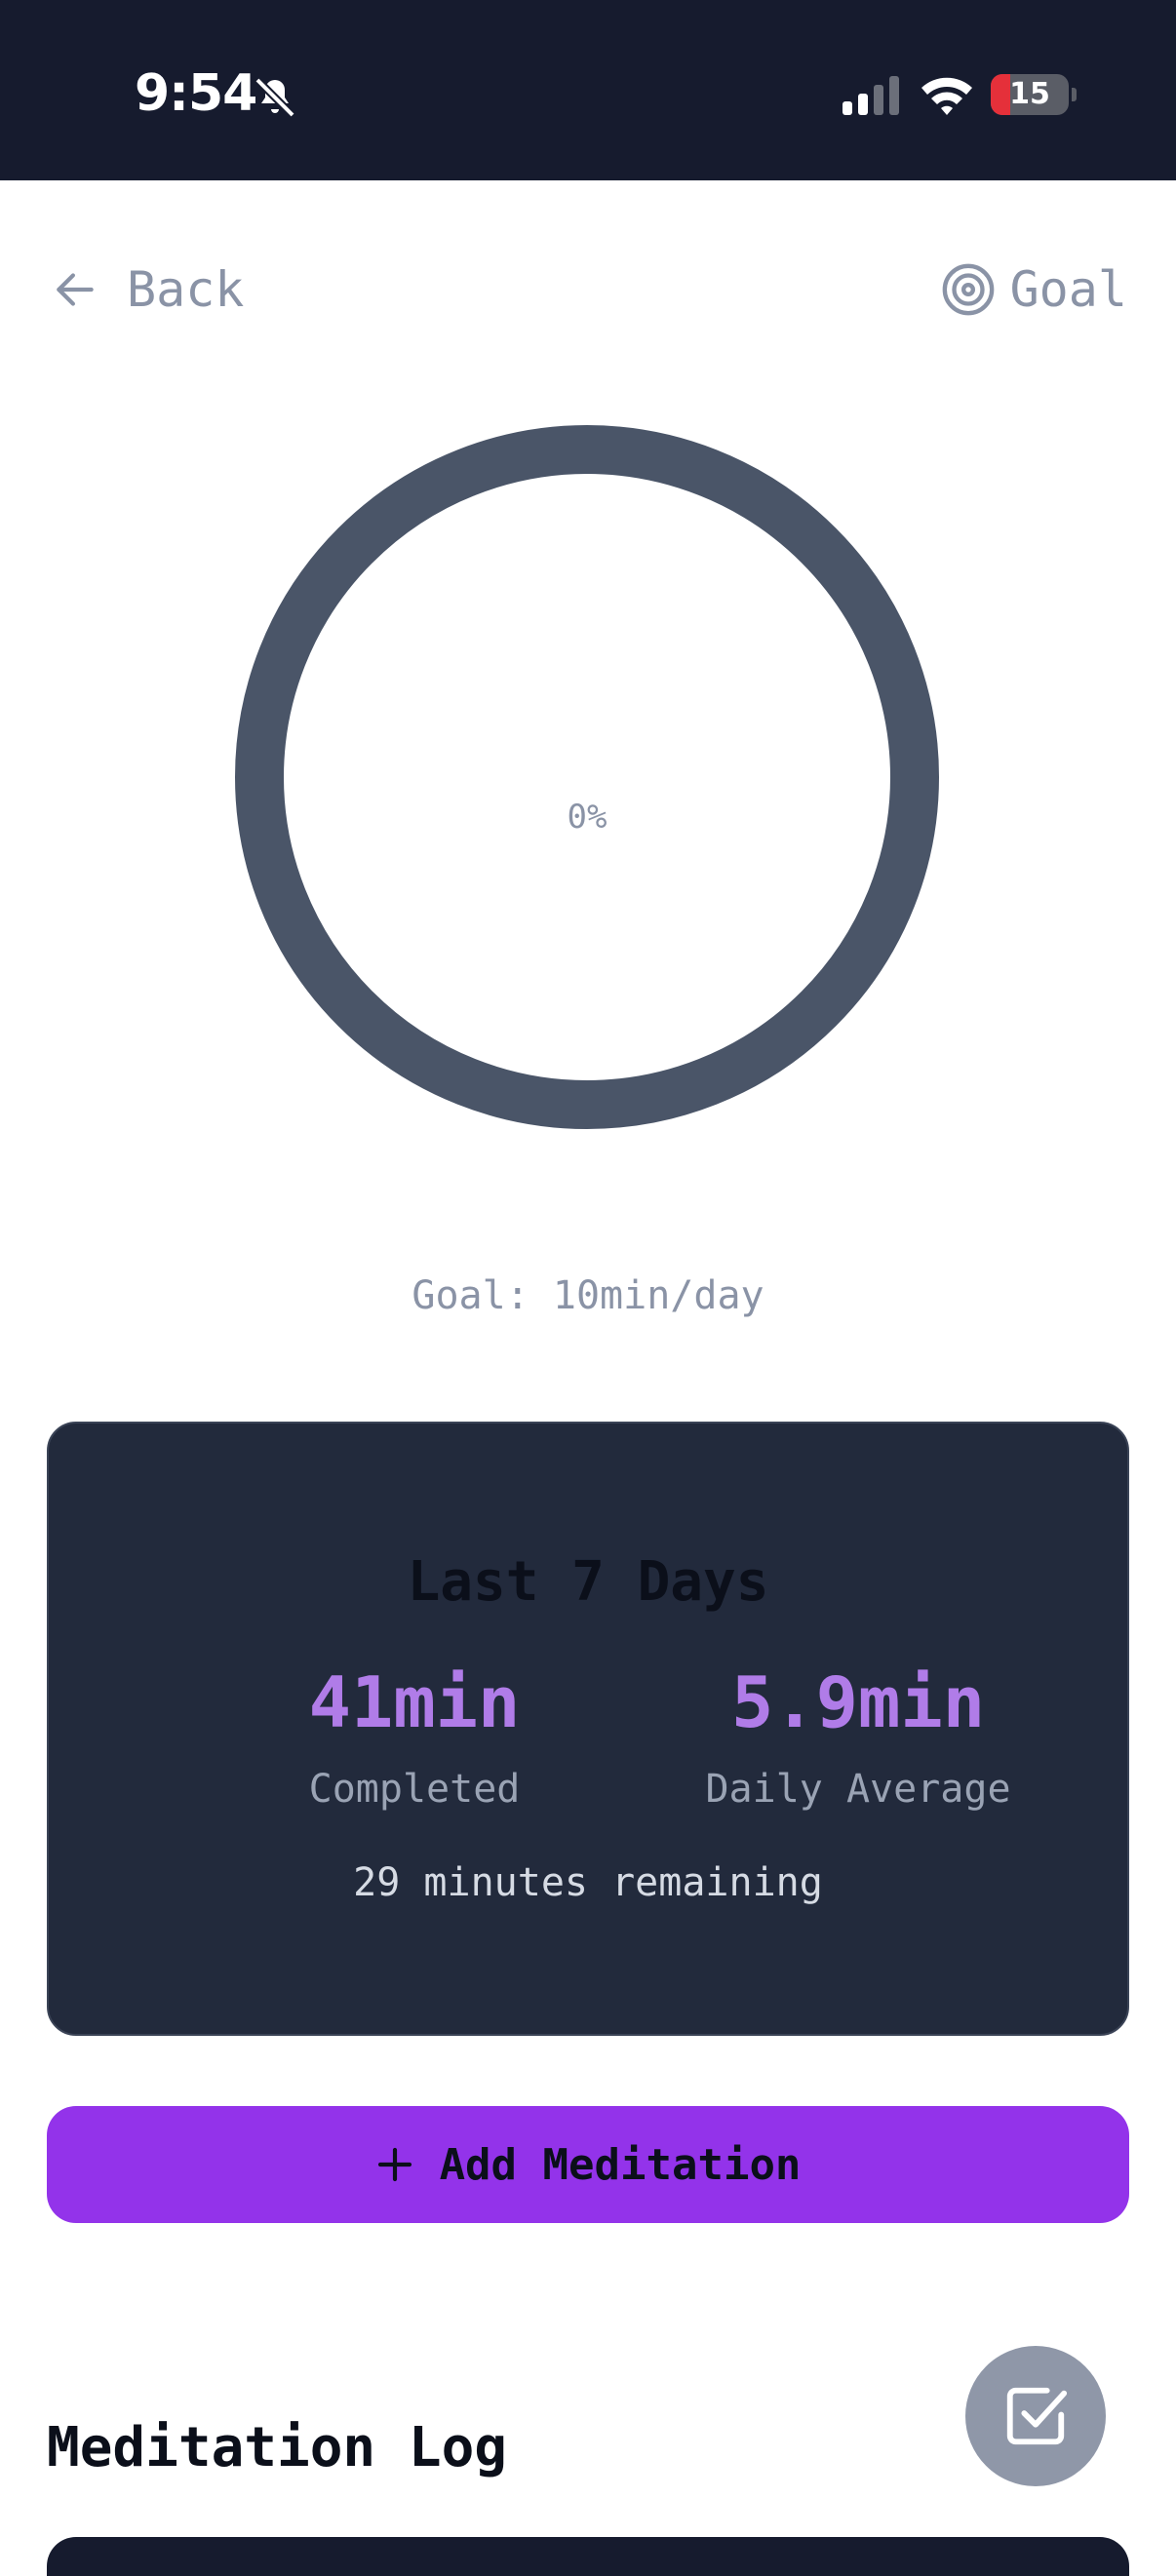 This screenshot has height=2576, width=1176. I want to click on bell-slash-icon, so click(275, 97).